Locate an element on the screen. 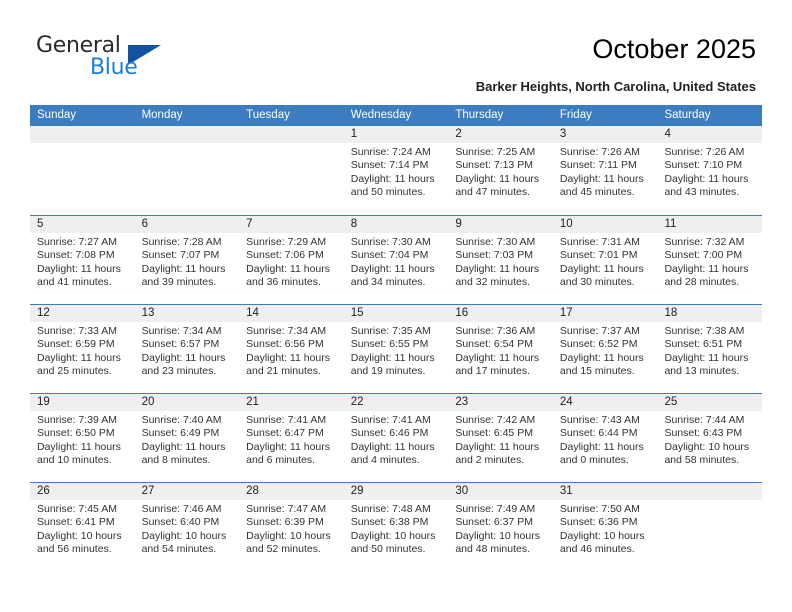  daylight-duration: Daylight: 11 hours and 47 minutes. is located at coordinates (497, 185).